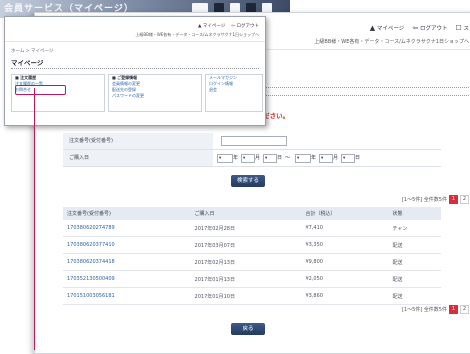 This screenshot has height=354, width=470. Describe the element at coordinates (35, 219) in the screenshot. I see `callout-pointer-line` at that location.